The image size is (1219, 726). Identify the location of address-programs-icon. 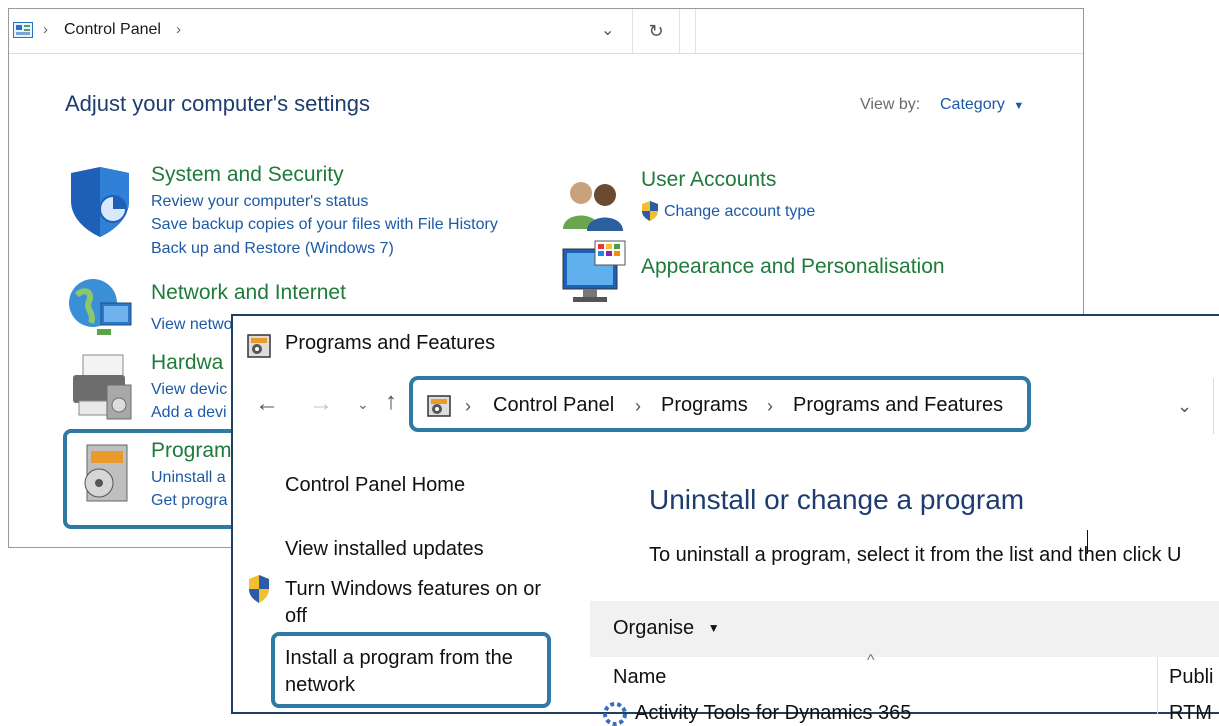
(439, 406).